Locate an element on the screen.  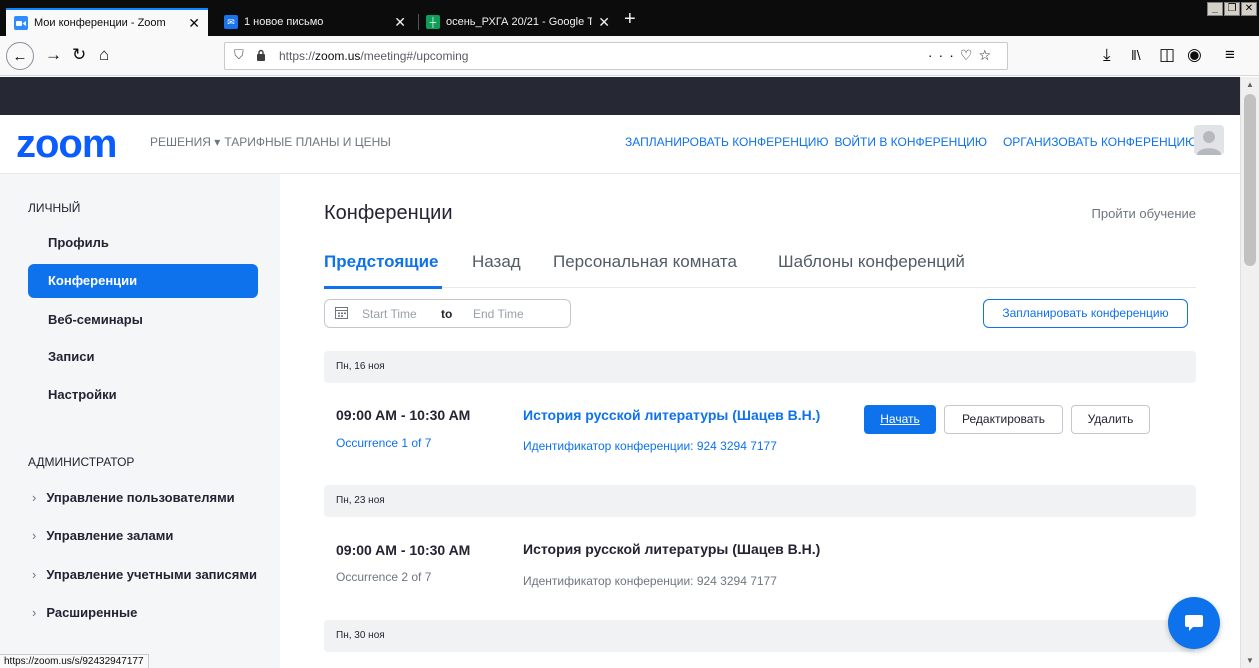
tab-title: Мои конференции - Zoom is located at coordinates (100, 23).